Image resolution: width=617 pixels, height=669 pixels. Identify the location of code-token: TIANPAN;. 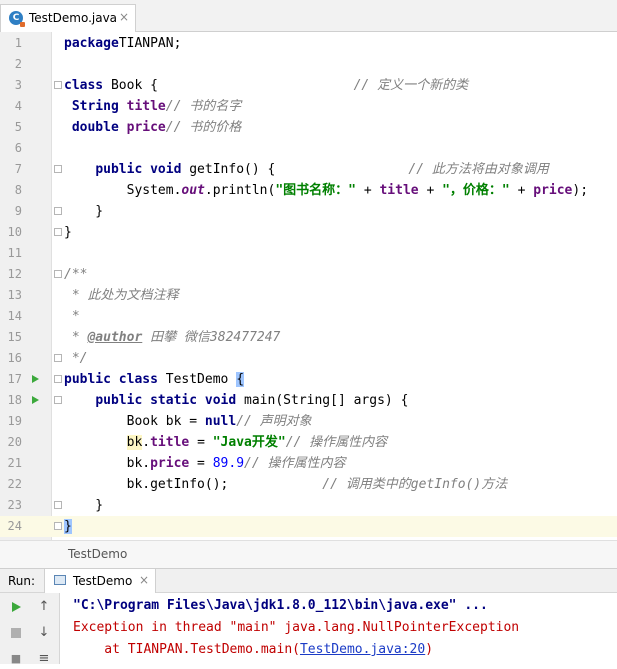
(150, 43).